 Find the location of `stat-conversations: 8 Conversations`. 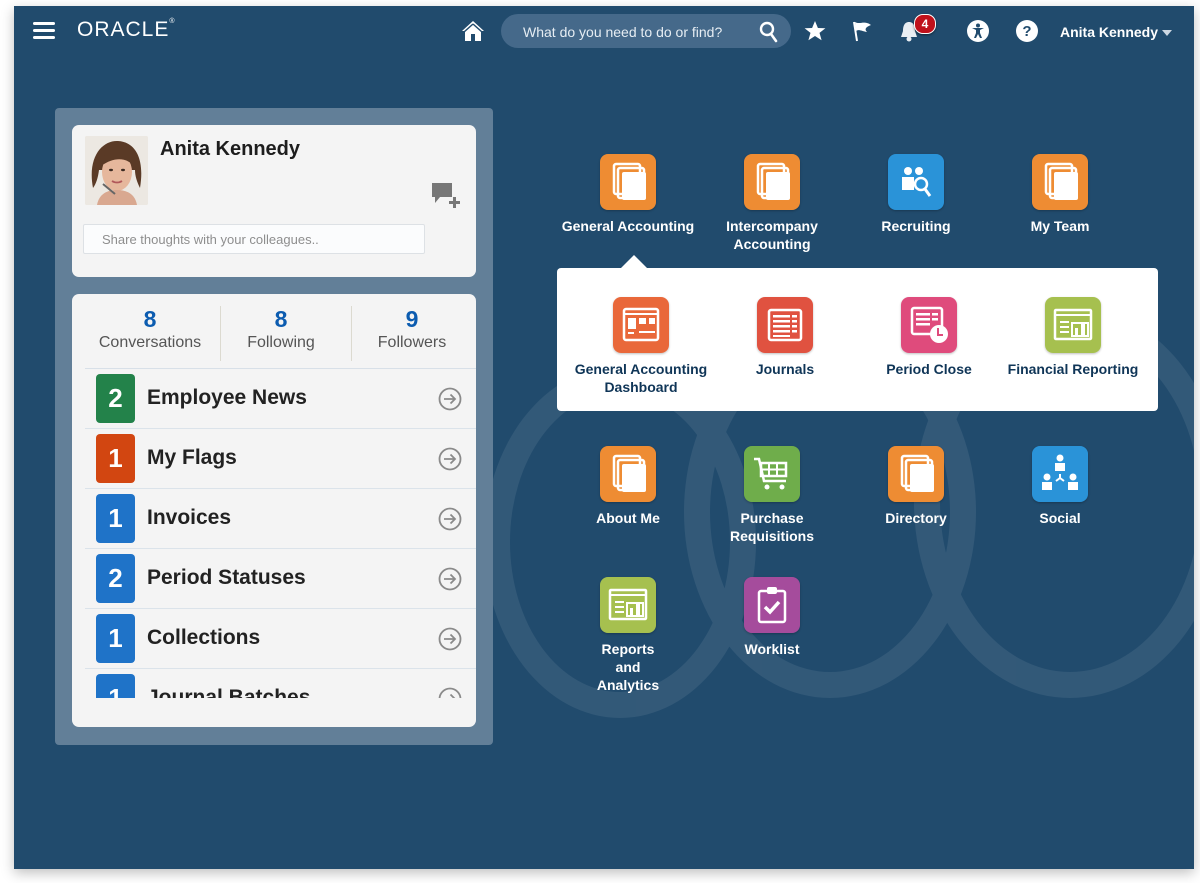

stat-conversations: 8 Conversations is located at coordinates (150, 329).